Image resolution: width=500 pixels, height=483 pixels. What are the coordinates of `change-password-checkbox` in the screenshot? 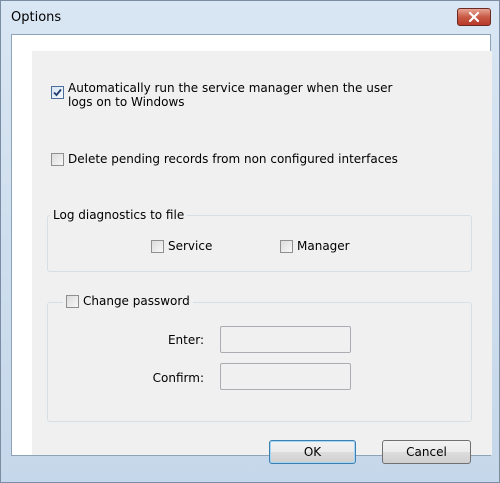 It's located at (72, 301).